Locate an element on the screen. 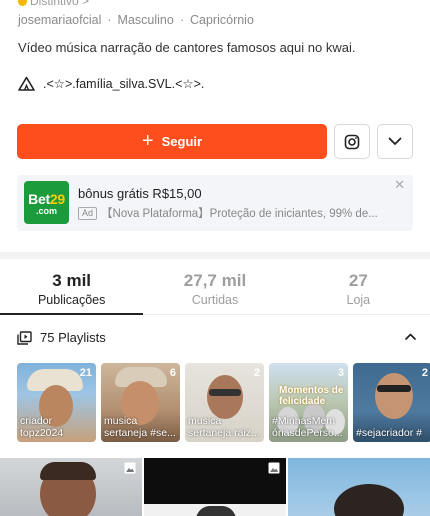  tab-shop: 27 Loja is located at coordinates (358, 286).